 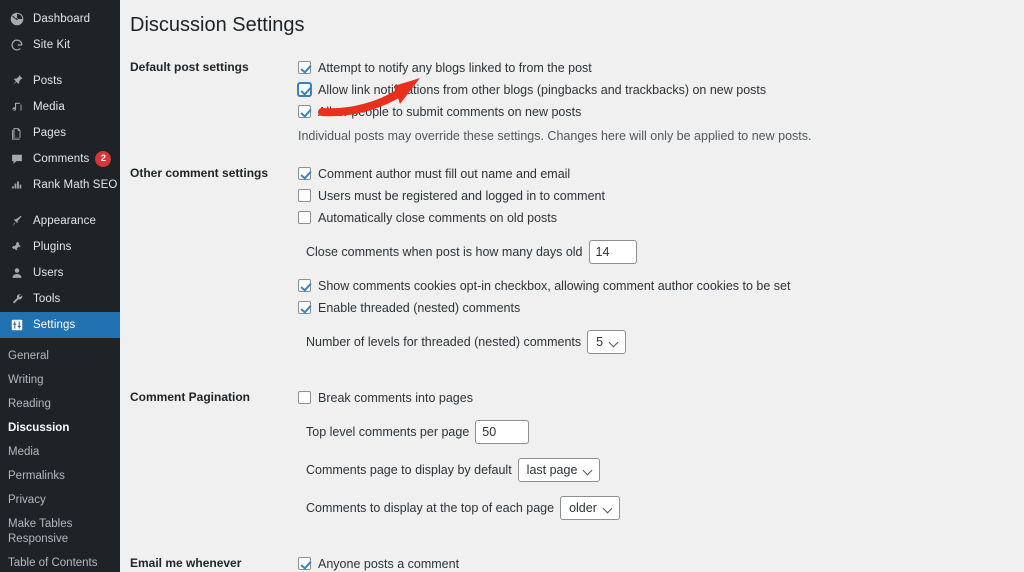 I want to click on sidebar-item-label: Posts, so click(x=48, y=81).